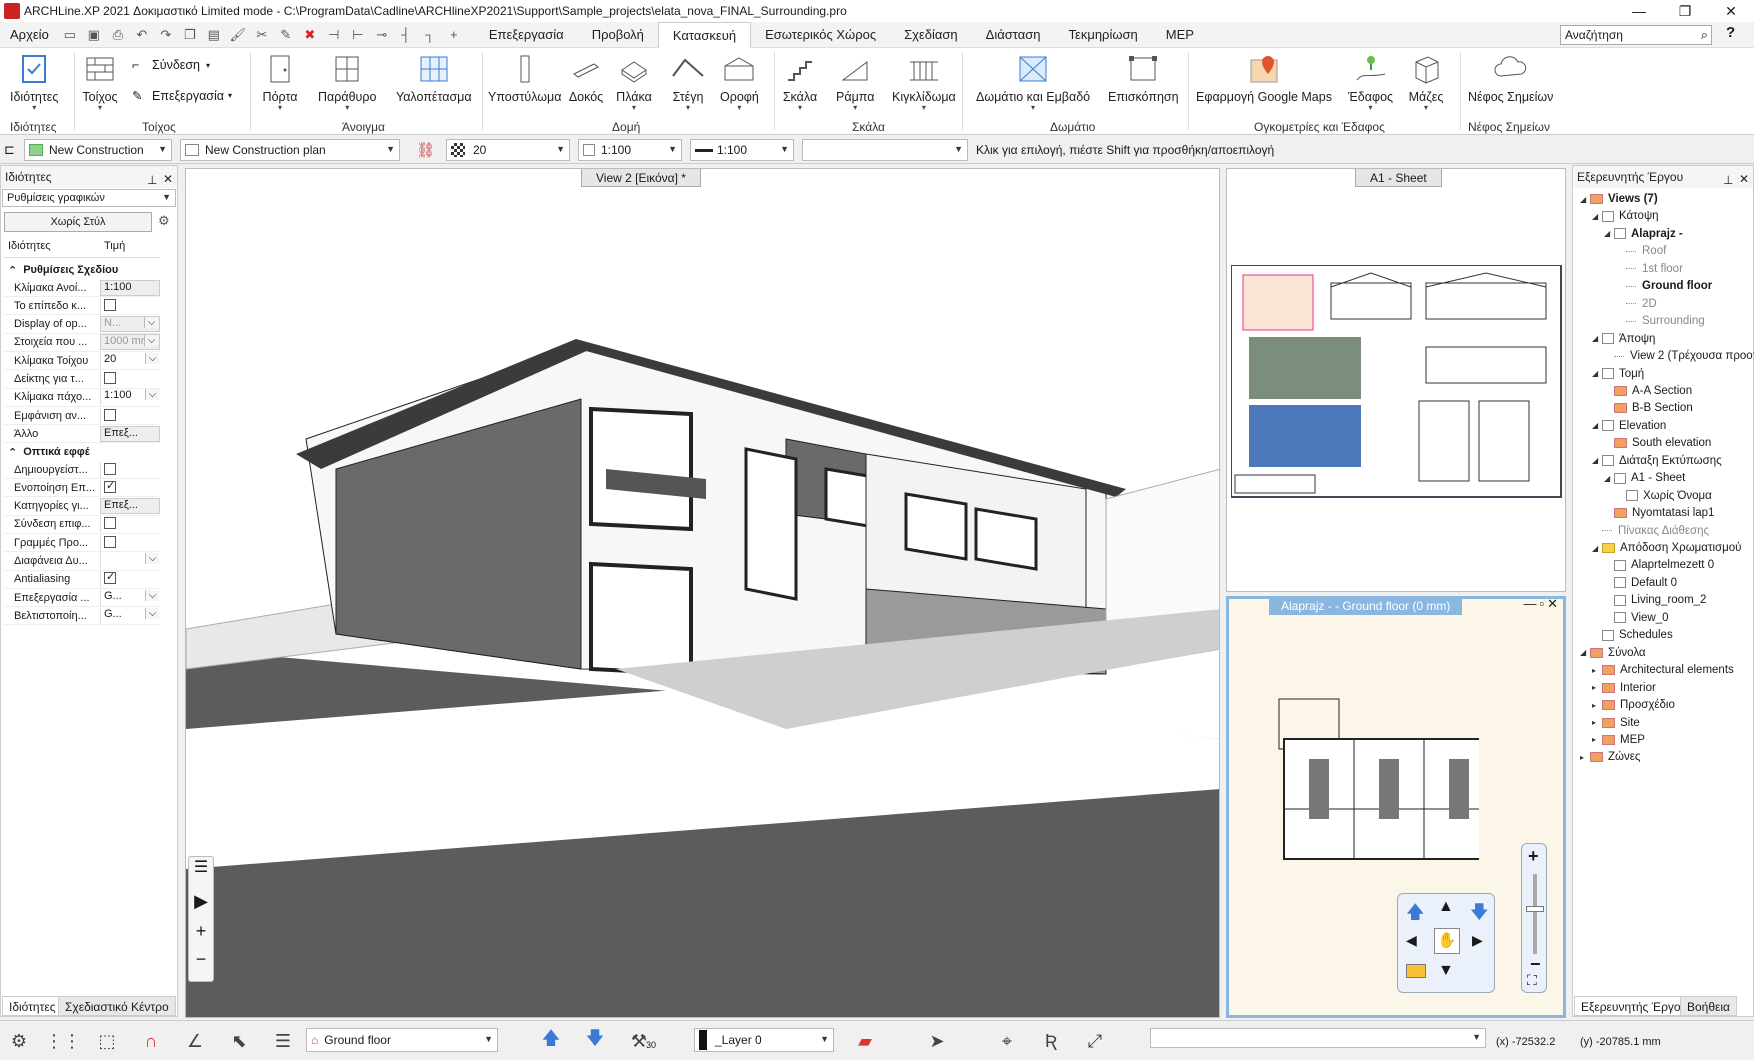 The width and height of the screenshot is (1754, 1060). I want to click on plan-window-controls: —▫✕, so click(1542, 604).